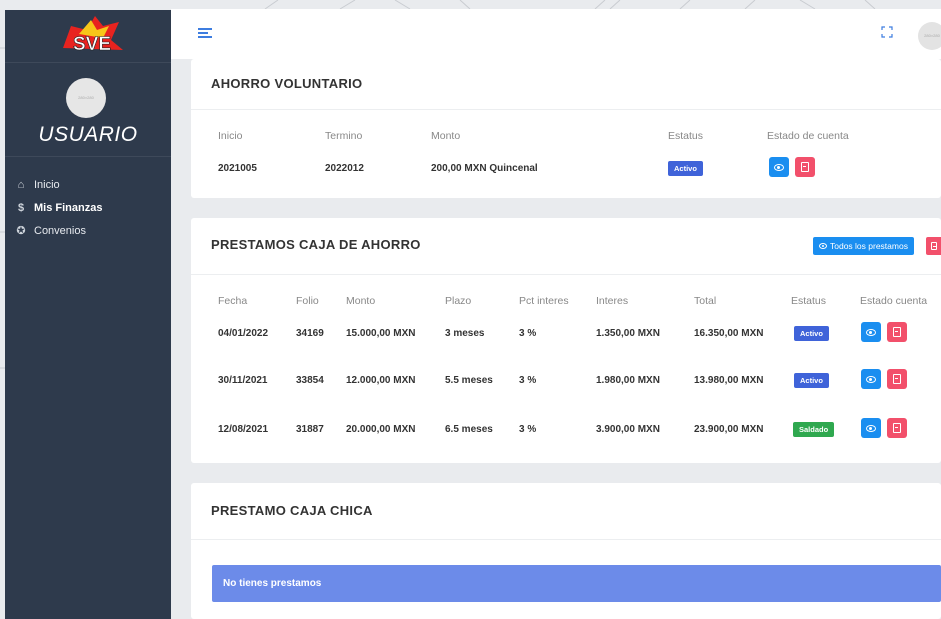 Image resolution: width=941 pixels, height=619 pixels. I want to click on all-loans-pdf-button, so click(933, 246).